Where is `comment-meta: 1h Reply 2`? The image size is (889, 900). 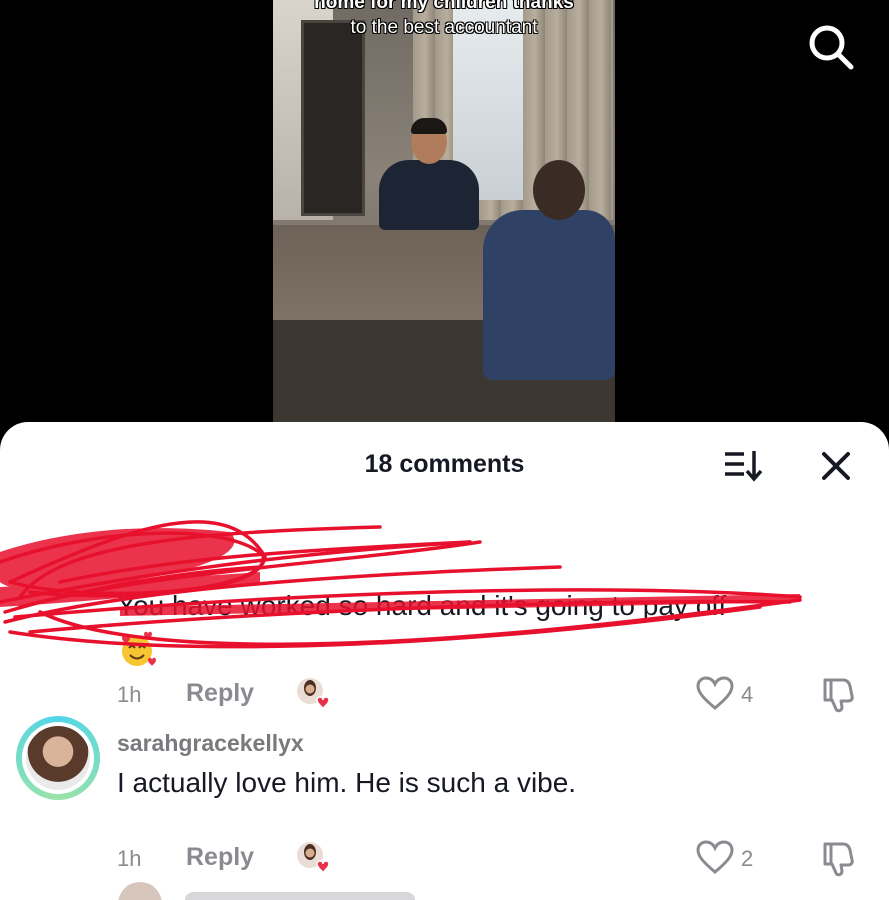 comment-meta: 1h Reply 2 is located at coordinates (487, 859).